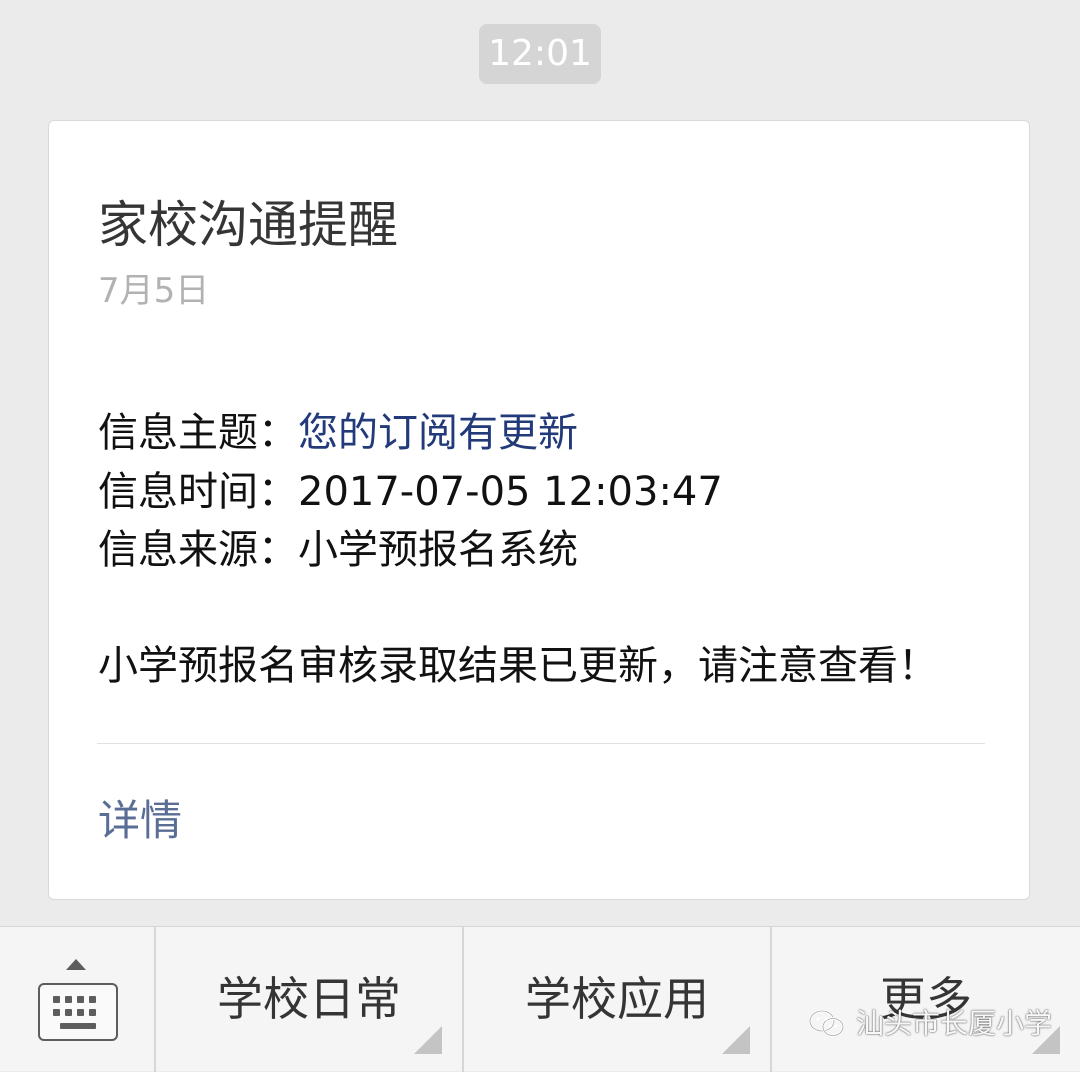 Image resolution: width=1080 pixels, height=1072 pixels. What do you see at coordinates (518, 666) in the screenshot?
I see `card-body-text: 小学预报名审核录取结果已更新，请注意查看！` at bounding box center [518, 666].